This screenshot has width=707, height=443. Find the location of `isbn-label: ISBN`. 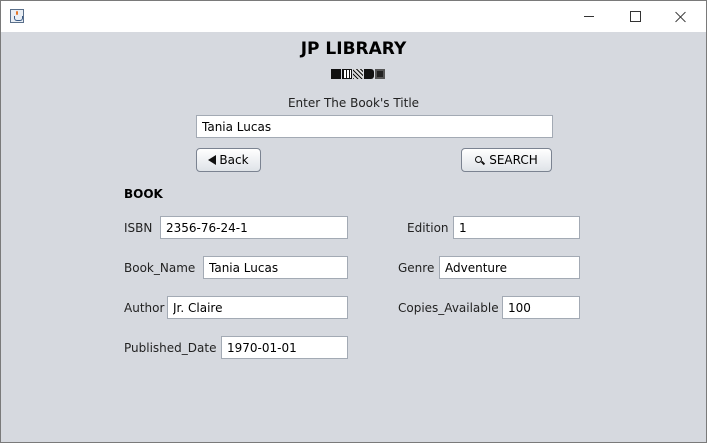

isbn-label: ISBN is located at coordinates (138, 228).